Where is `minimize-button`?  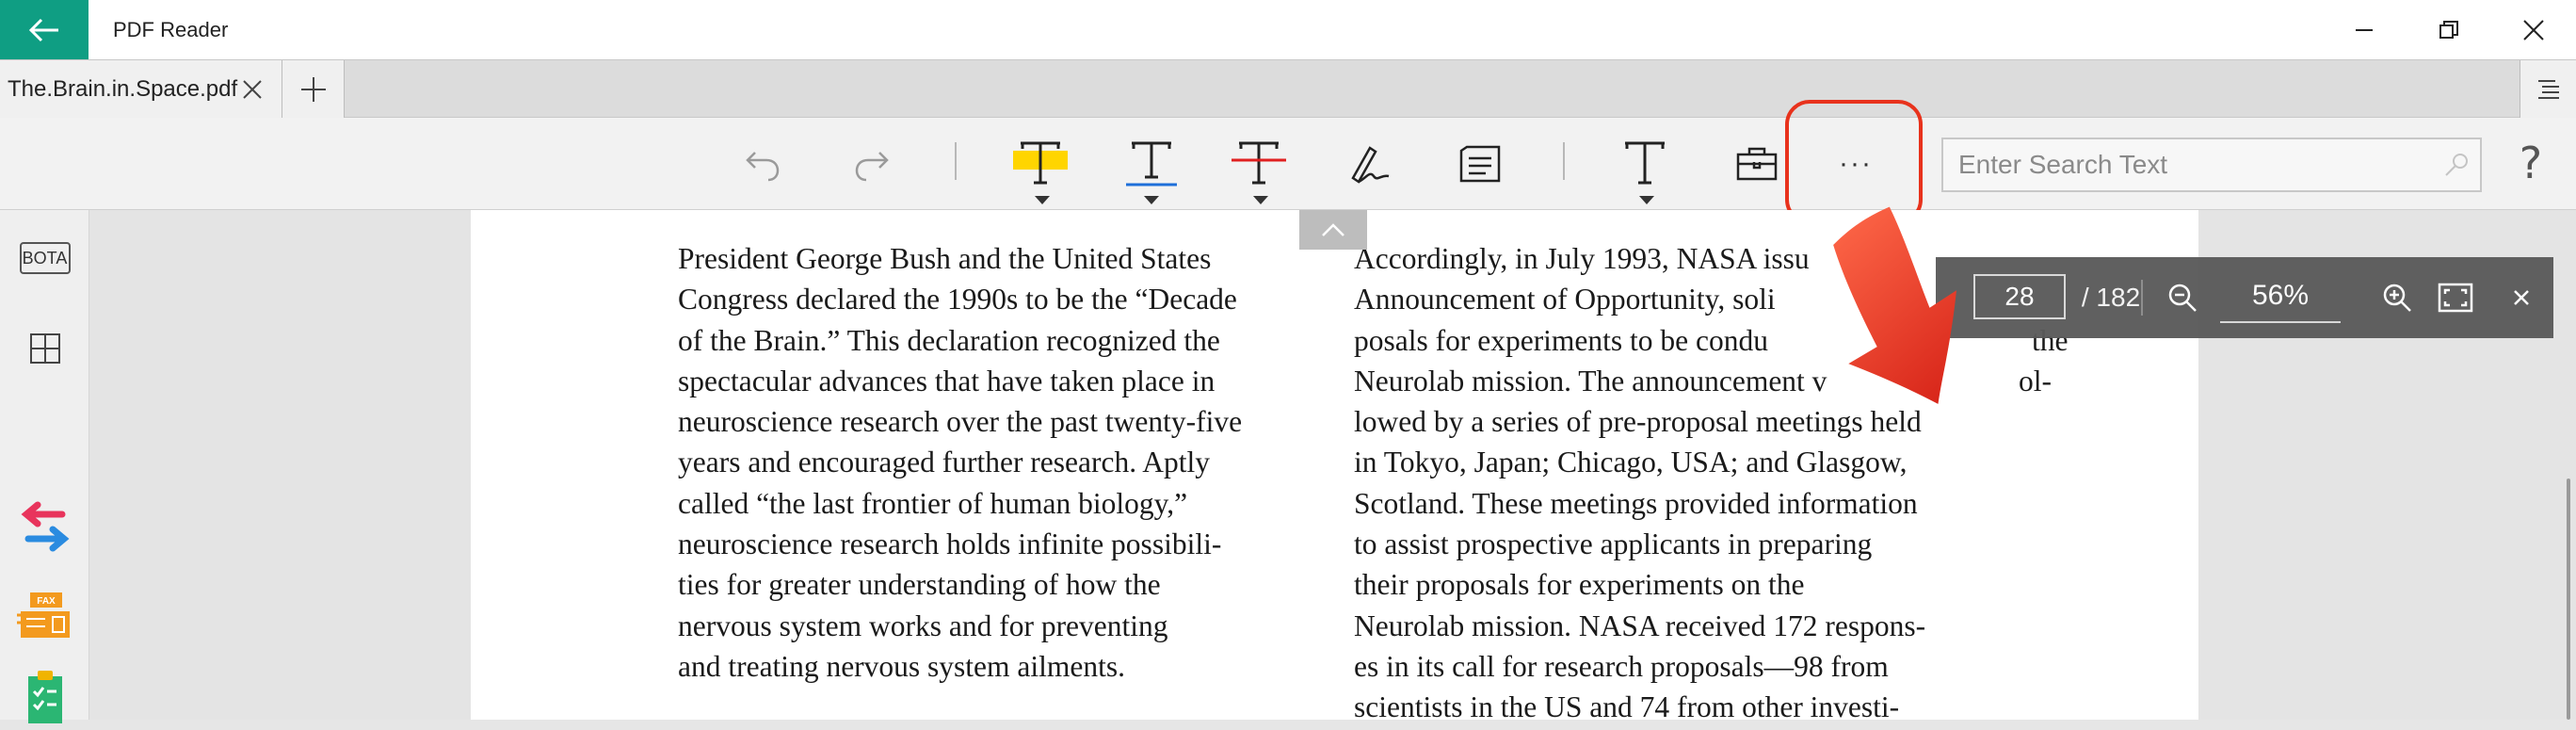
minimize-button is located at coordinates (2364, 29).